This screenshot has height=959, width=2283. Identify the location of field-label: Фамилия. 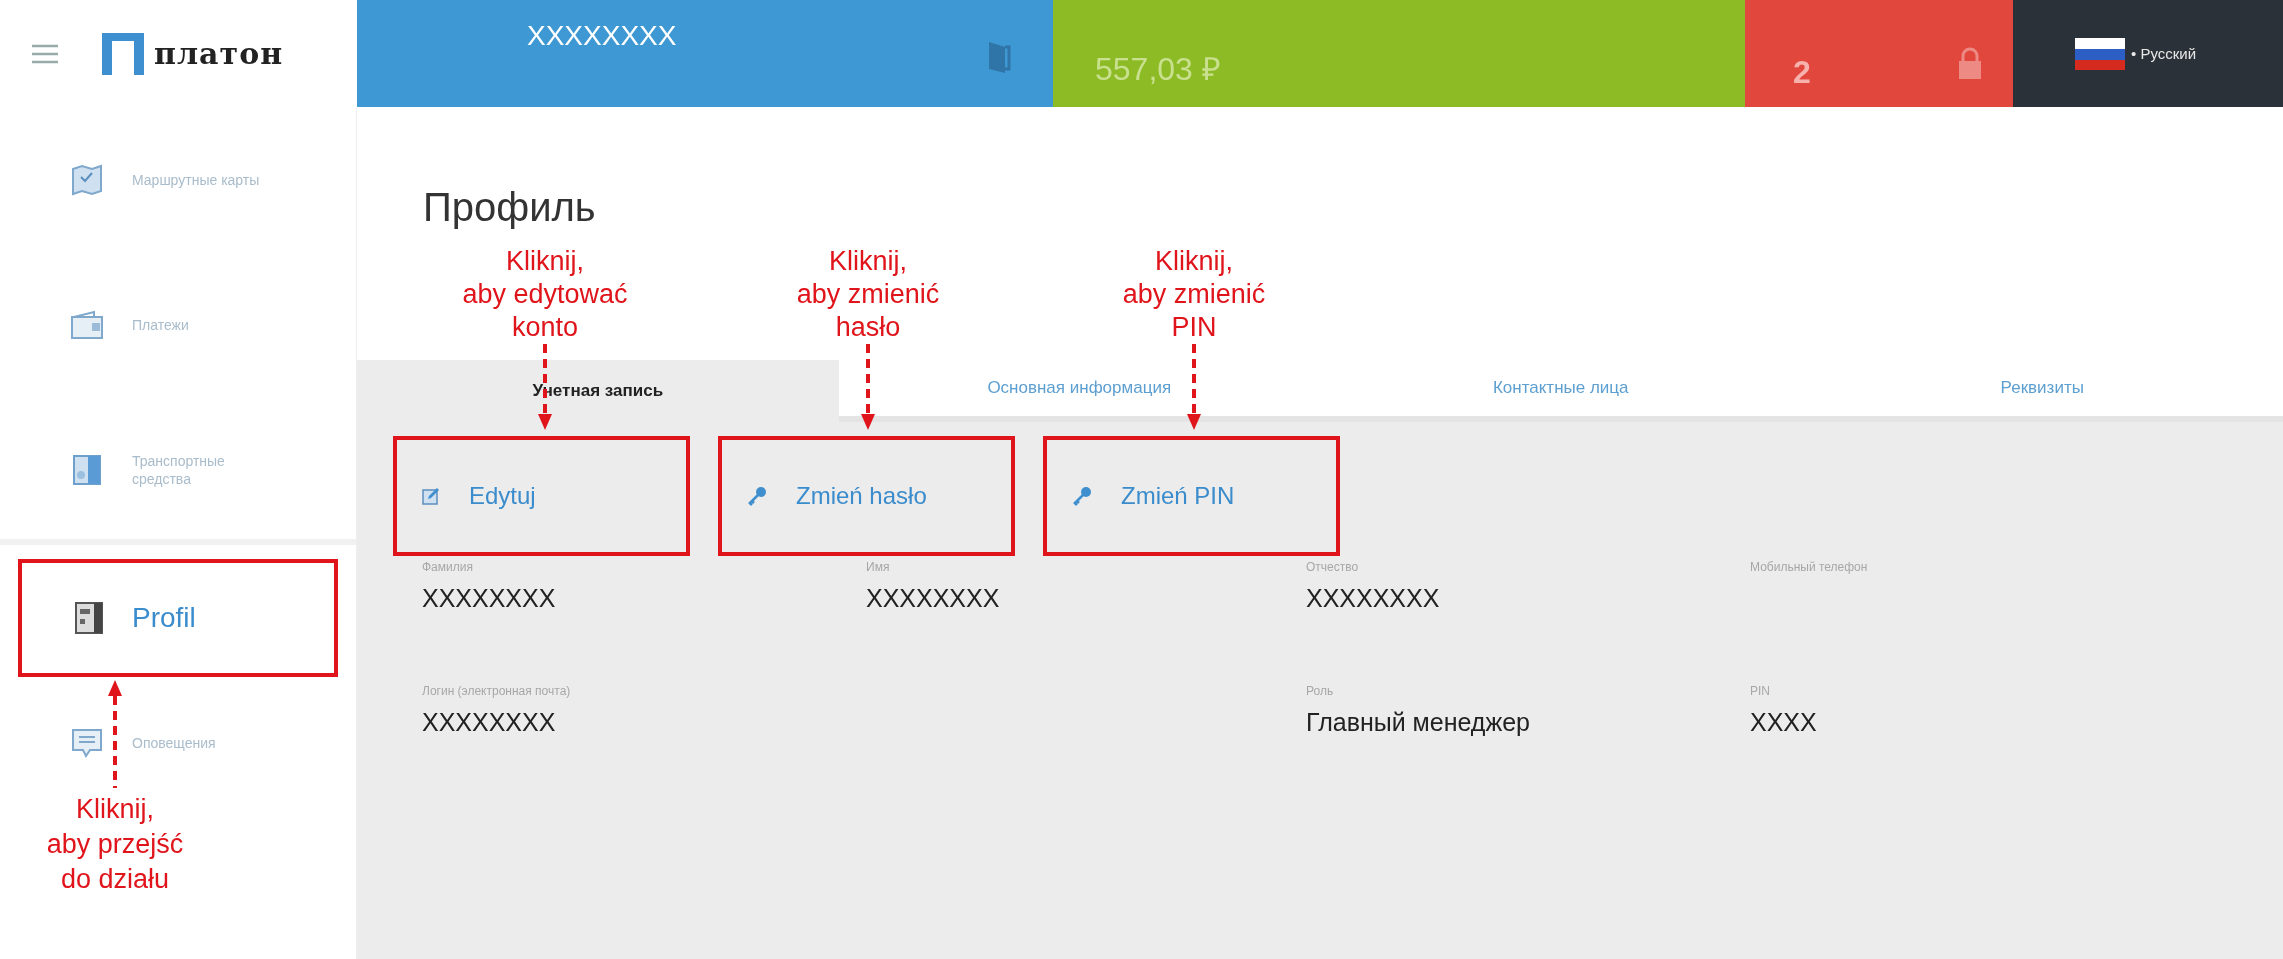
(448, 567).